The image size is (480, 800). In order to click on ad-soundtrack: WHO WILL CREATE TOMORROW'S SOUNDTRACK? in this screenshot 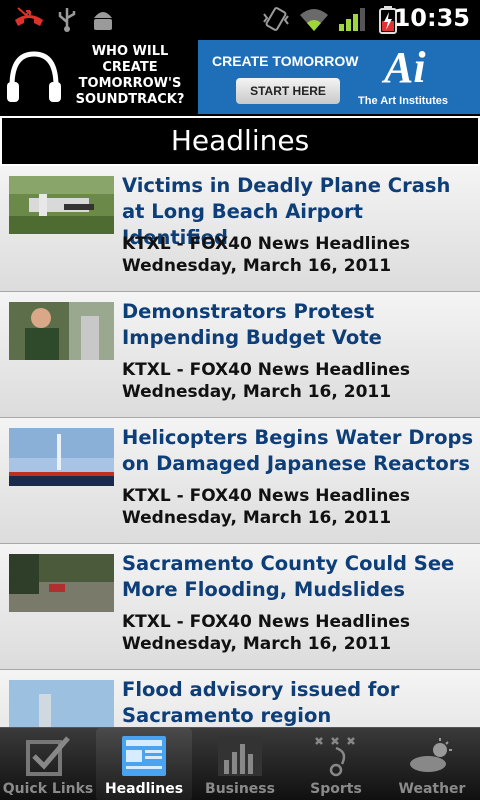, I will do `click(98, 77)`.